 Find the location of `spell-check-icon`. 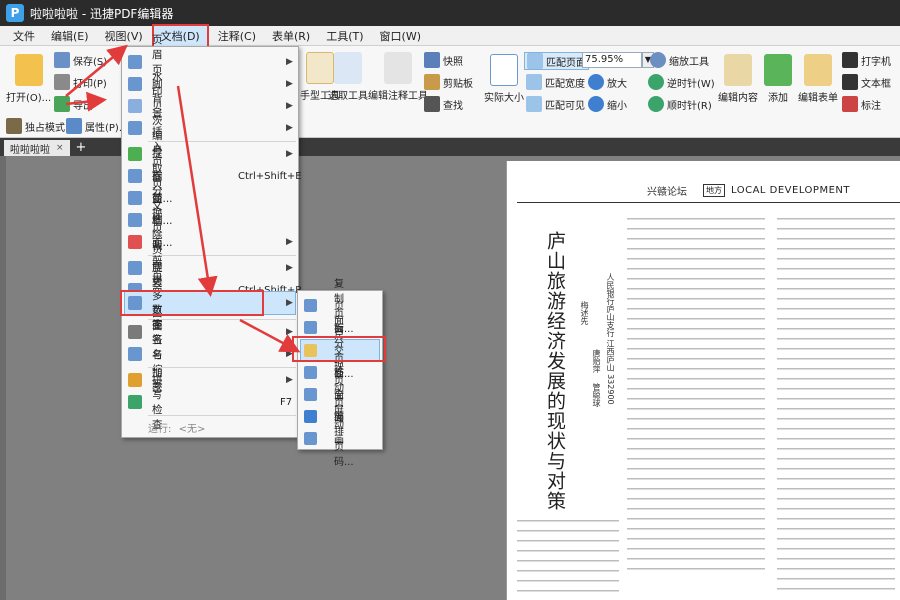

spell-check-icon is located at coordinates (135, 402).